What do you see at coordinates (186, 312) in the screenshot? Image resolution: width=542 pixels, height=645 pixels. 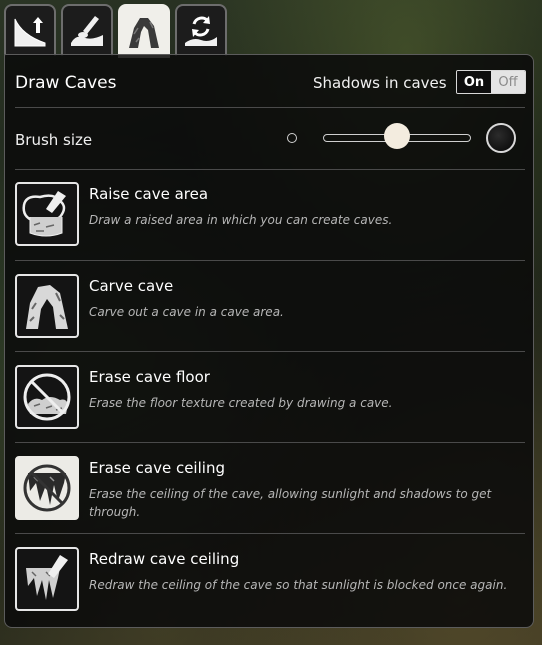 I see `tool-description: Carve out a cave in a cave area.` at bounding box center [186, 312].